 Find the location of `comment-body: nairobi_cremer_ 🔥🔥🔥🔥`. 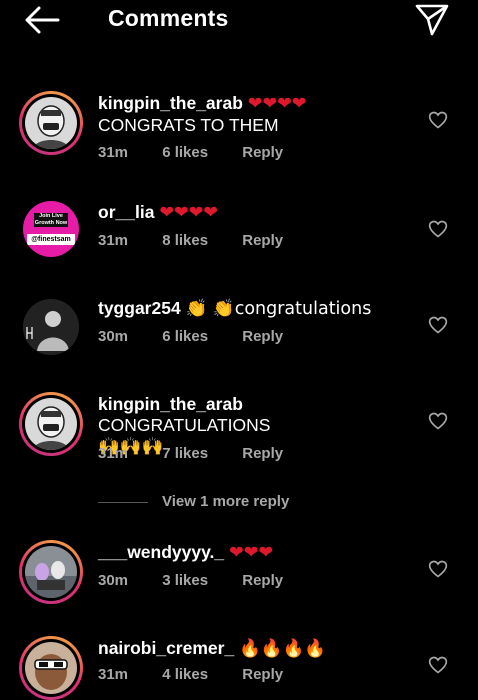

comment-body: nairobi_cremer_ 🔥🔥🔥🔥 is located at coordinates (254, 649).